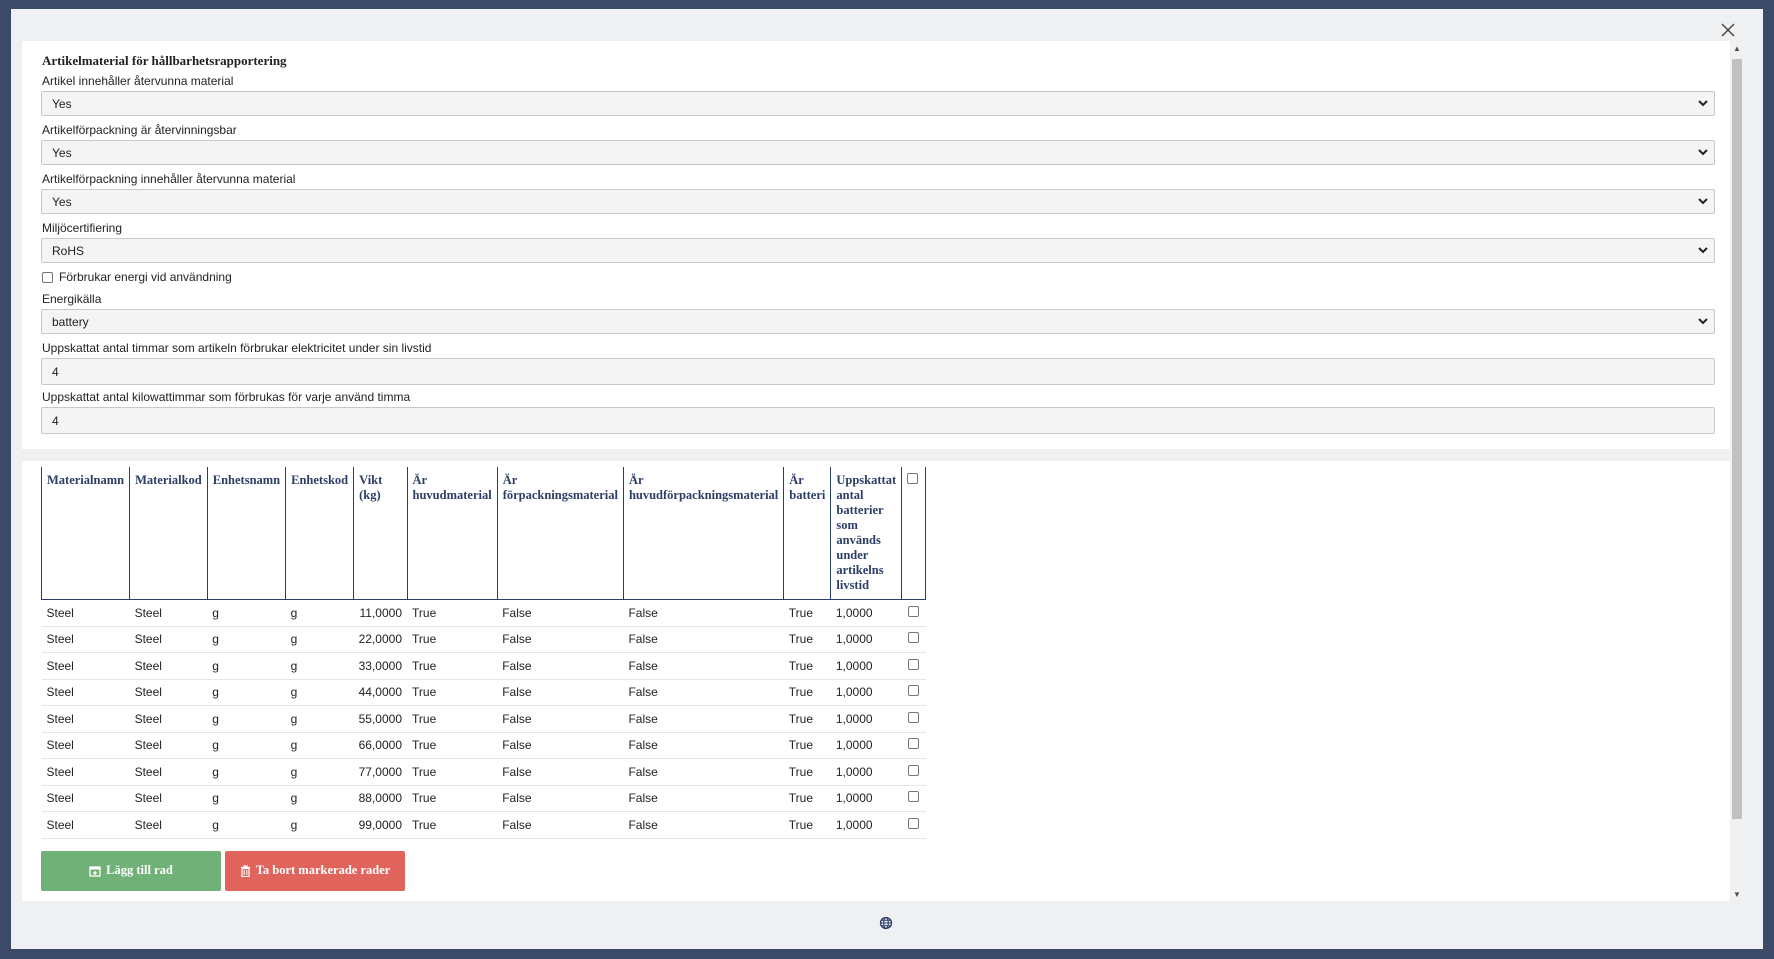 Image resolution: width=1774 pixels, height=959 pixels. I want to click on add-row-button: Lägg till rad, so click(131, 870).